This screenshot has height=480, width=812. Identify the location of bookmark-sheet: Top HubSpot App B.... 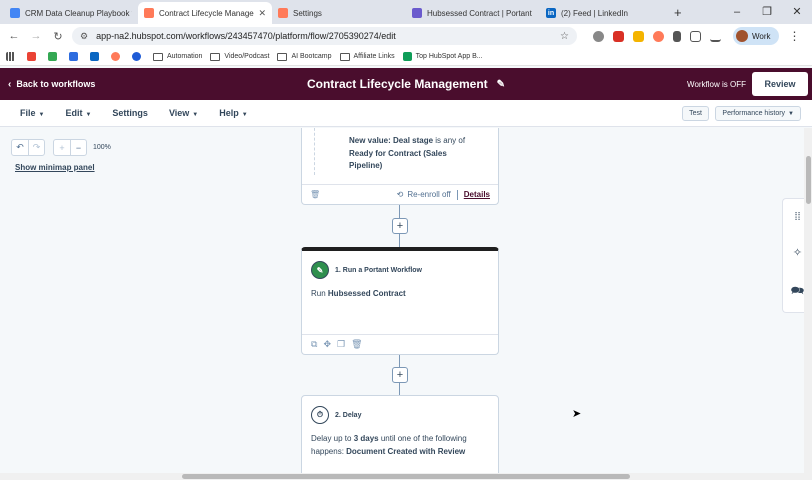
(442, 56).